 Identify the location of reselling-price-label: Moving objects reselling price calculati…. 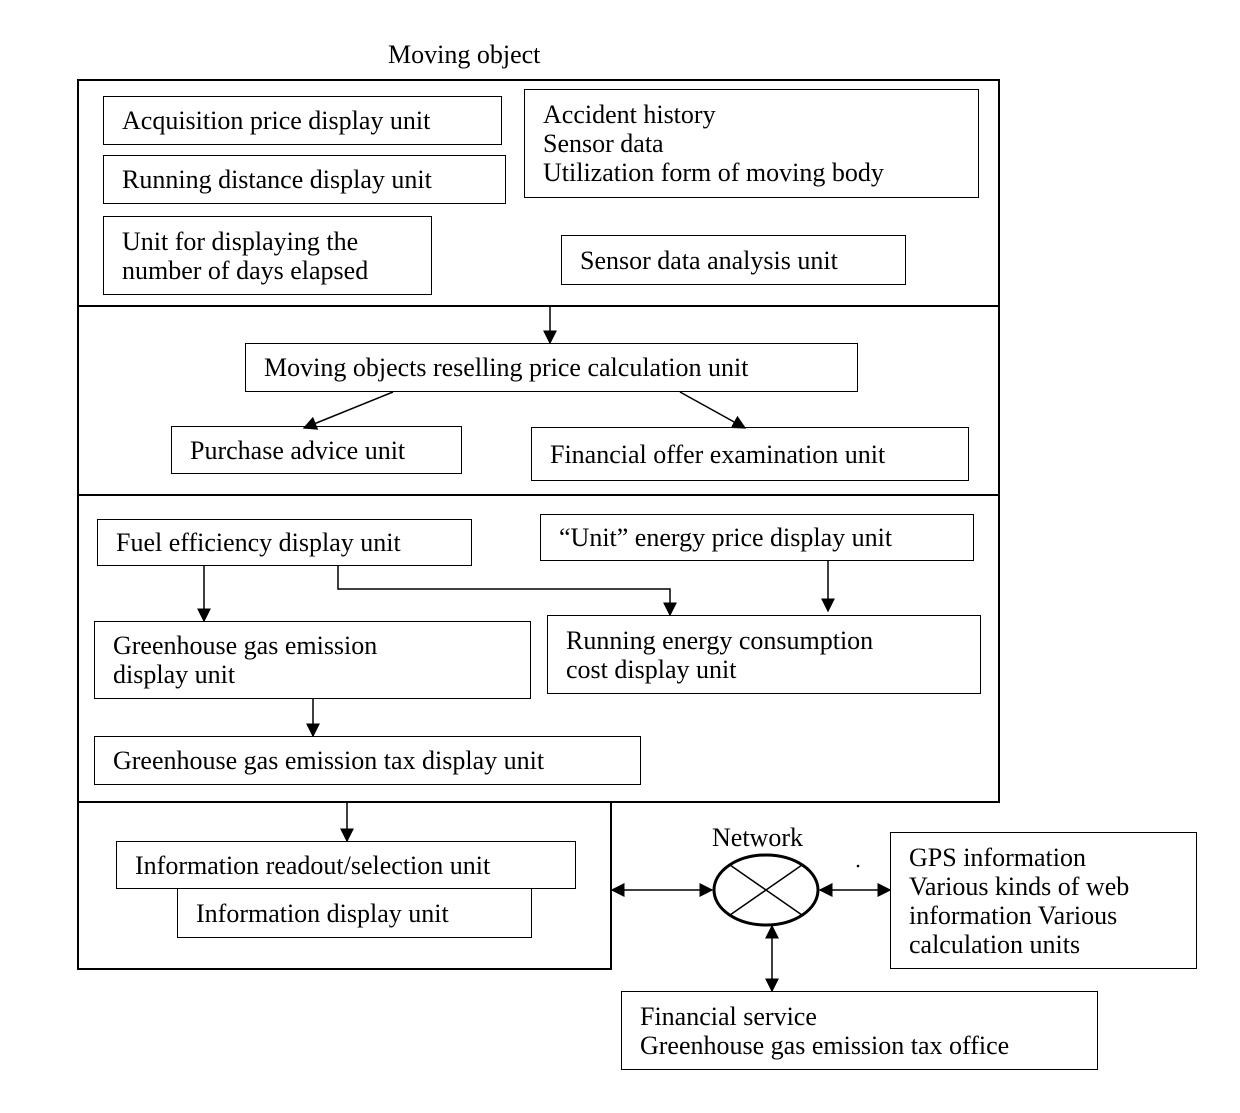
(506, 367).